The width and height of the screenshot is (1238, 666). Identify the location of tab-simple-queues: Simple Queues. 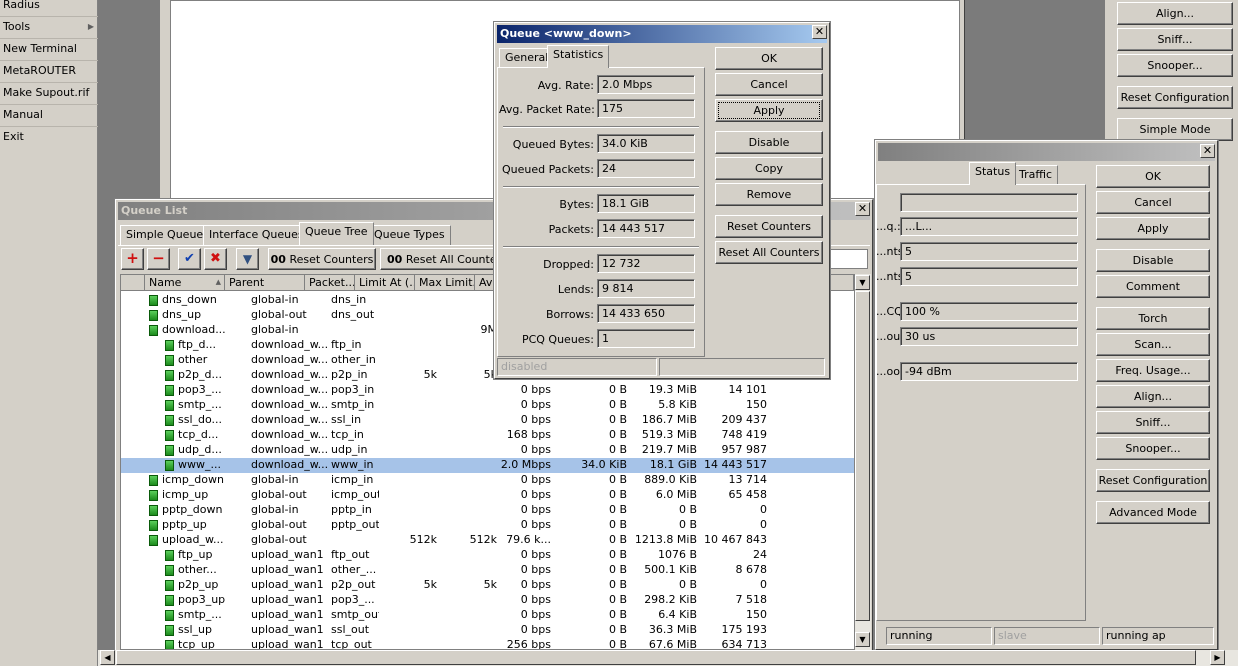
(167, 235).